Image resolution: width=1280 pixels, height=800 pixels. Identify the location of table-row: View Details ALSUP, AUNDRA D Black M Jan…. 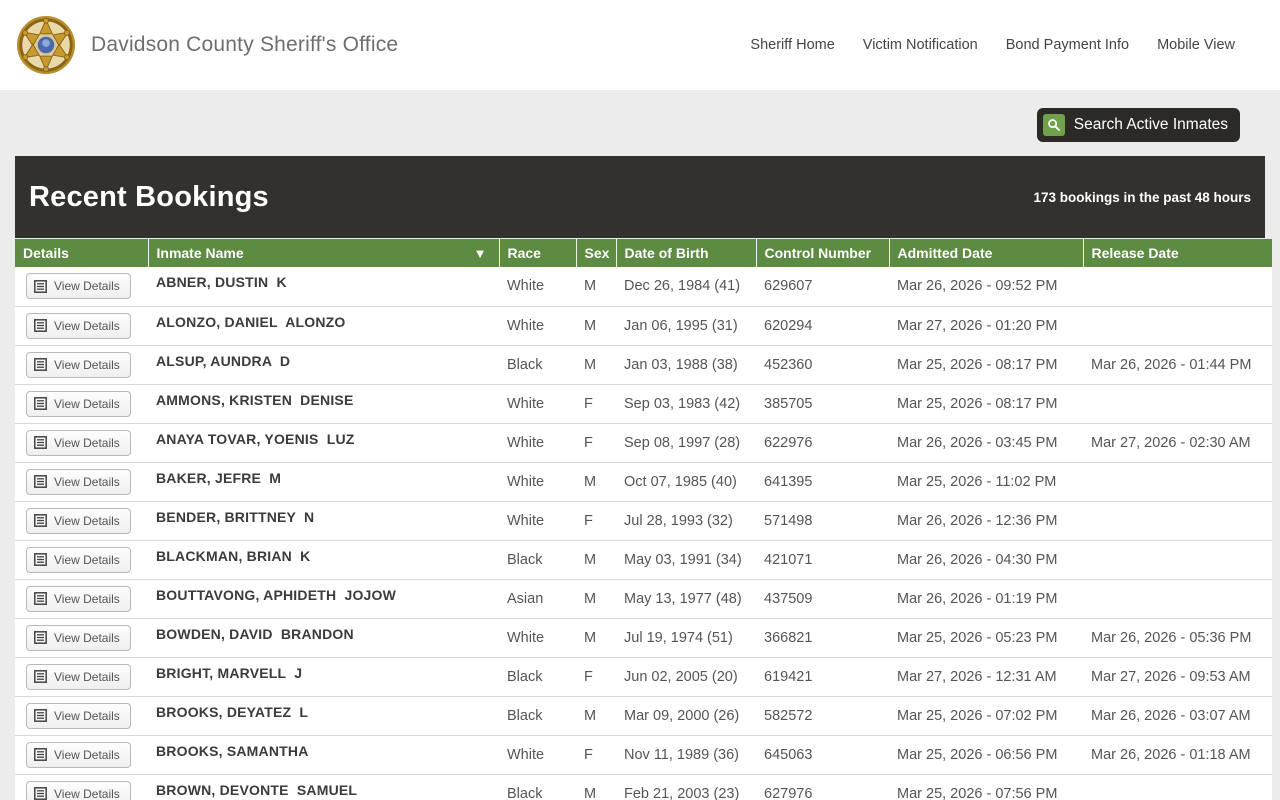
(643, 364).